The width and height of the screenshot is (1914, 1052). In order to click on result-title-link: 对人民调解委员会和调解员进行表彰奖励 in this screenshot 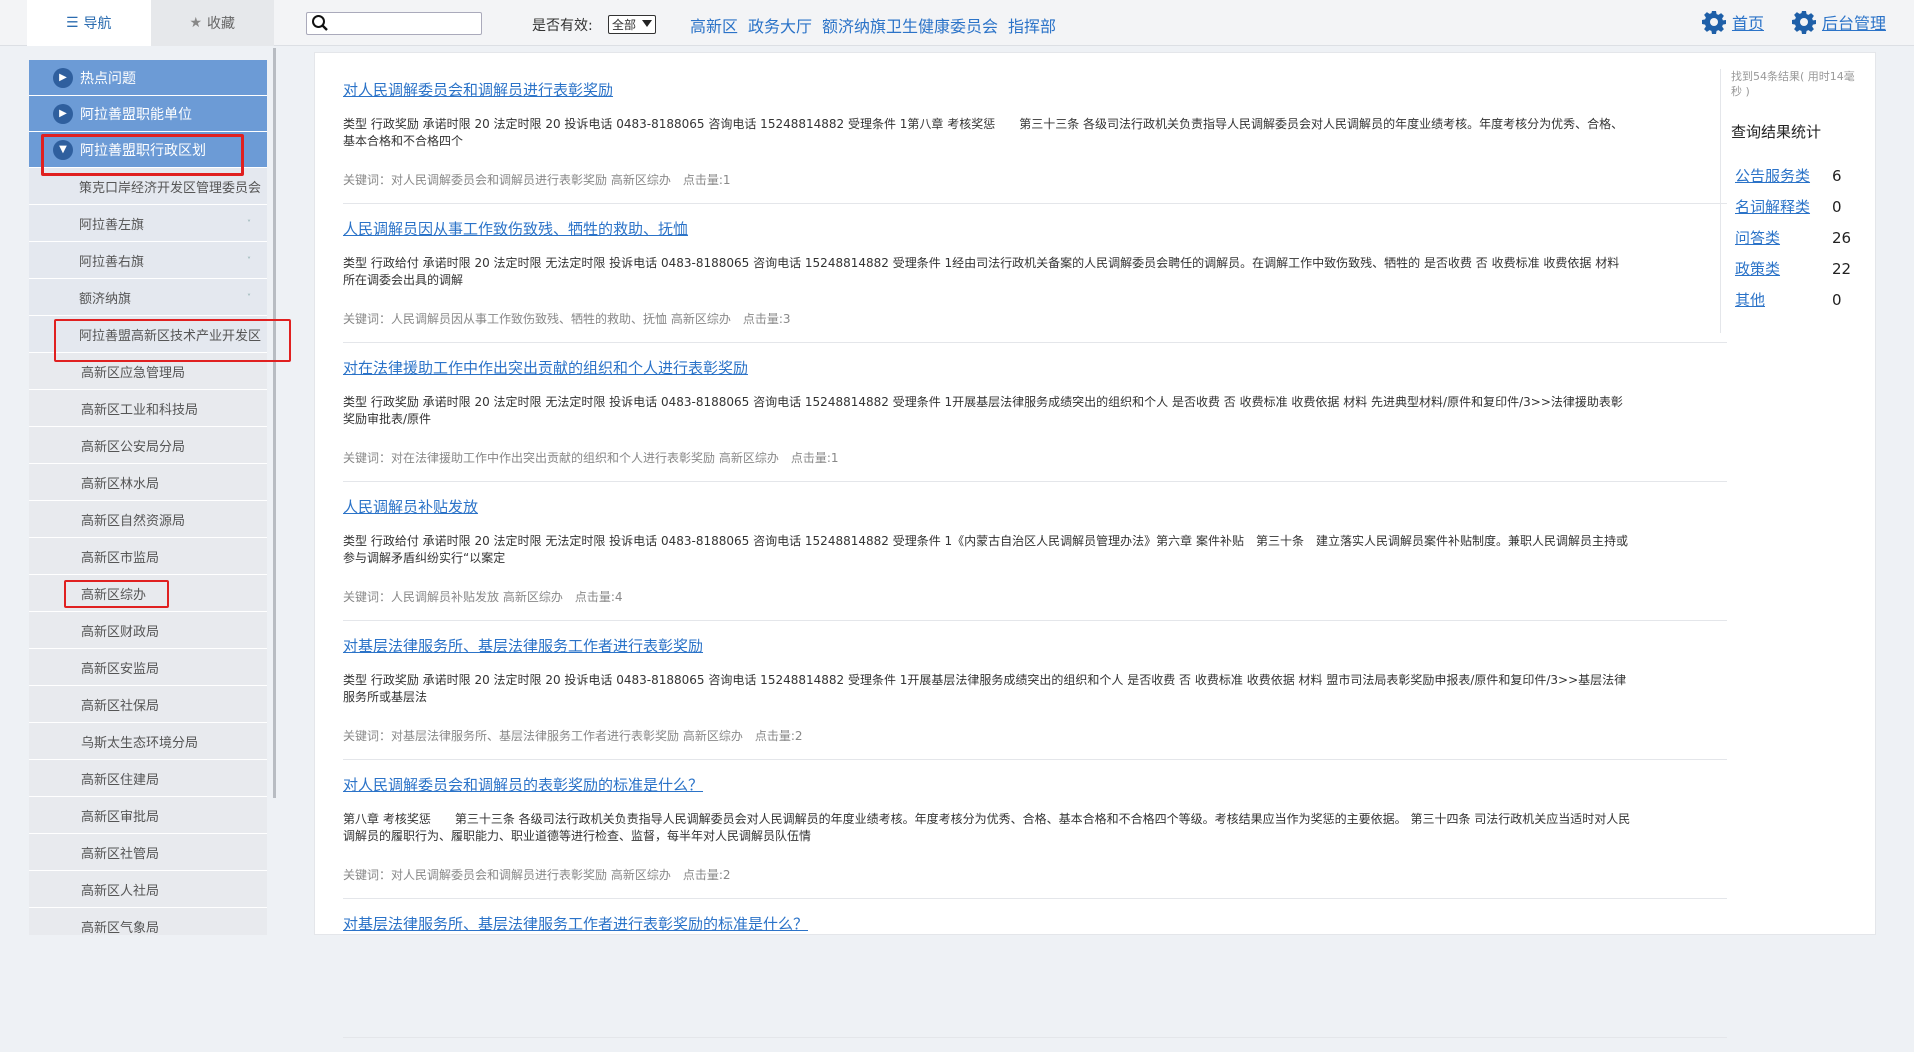, I will do `click(1035, 89)`.